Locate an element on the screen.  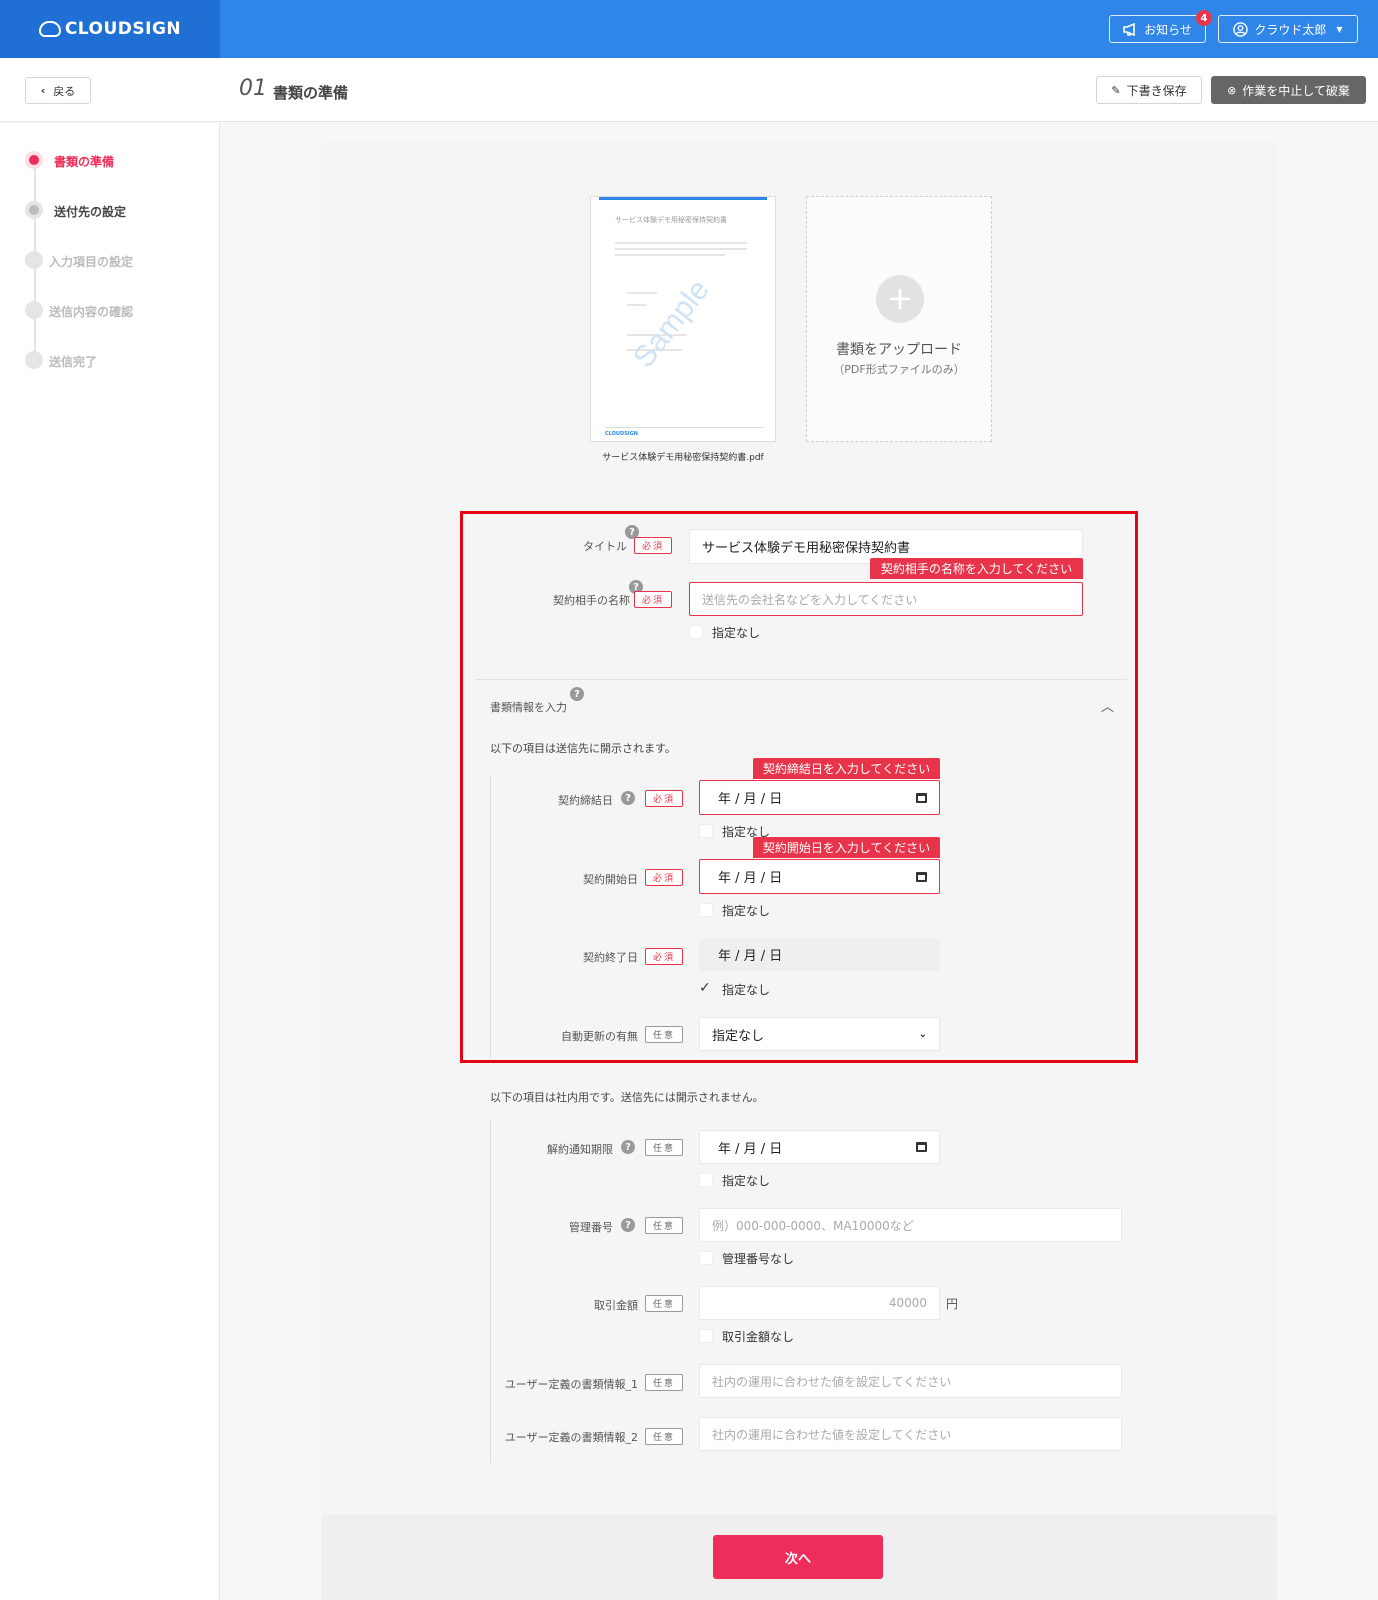
step-label-complete: 送信完了 is located at coordinates (73, 362).